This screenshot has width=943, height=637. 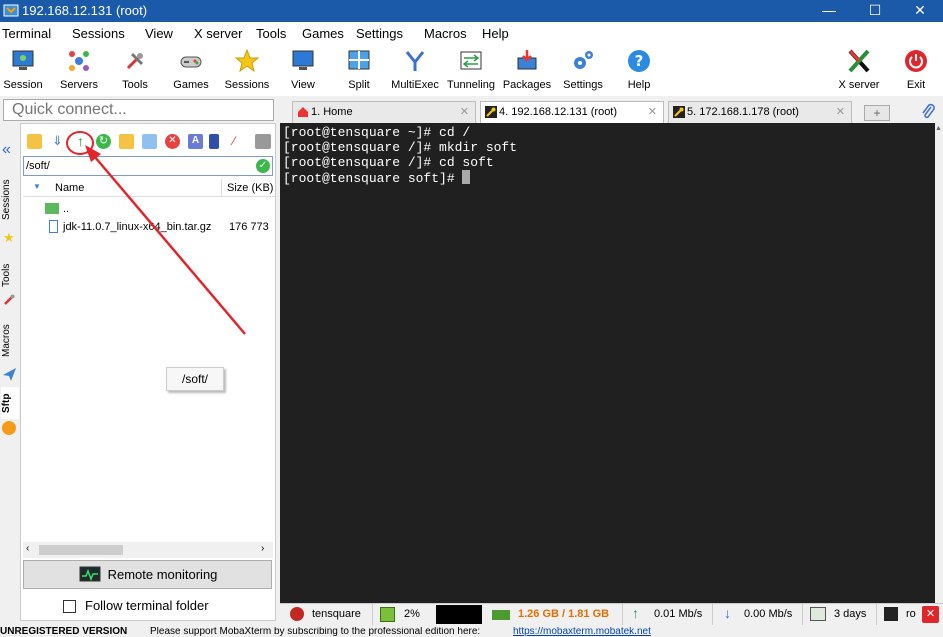 I want to click on tunneling-label: Tunneling, so click(x=471, y=85).